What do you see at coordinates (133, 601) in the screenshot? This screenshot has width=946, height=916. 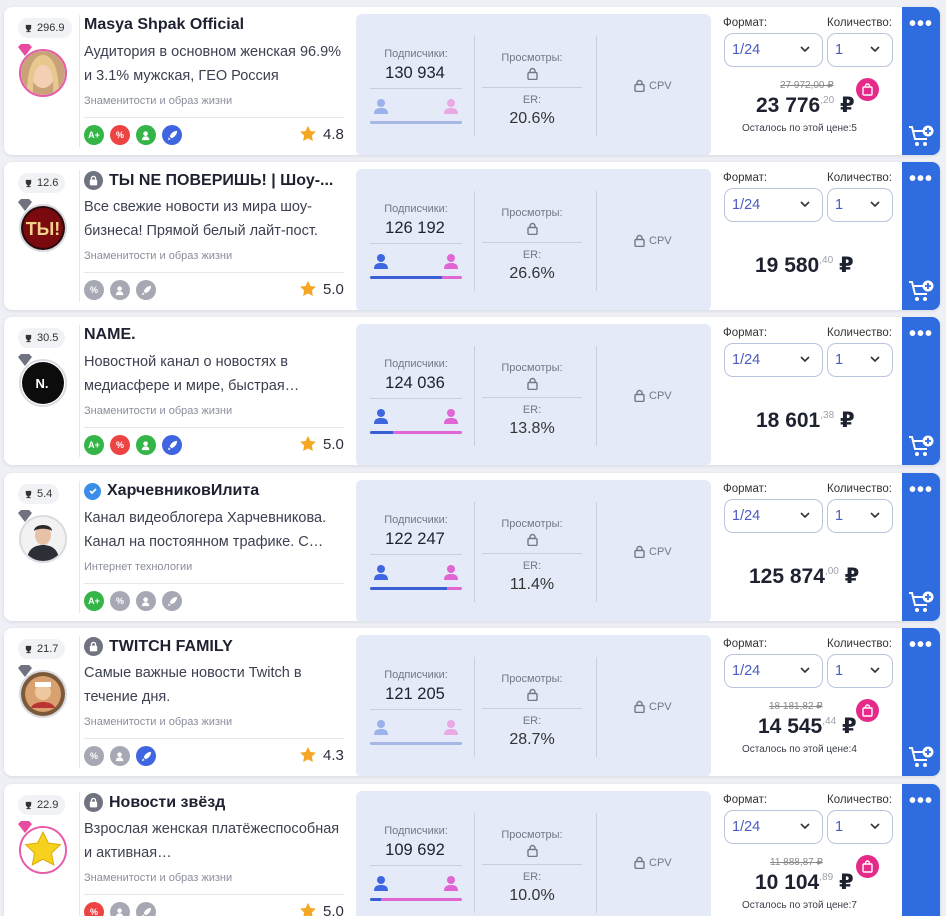 I see `tags: A+ %` at bounding box center [133, 601].